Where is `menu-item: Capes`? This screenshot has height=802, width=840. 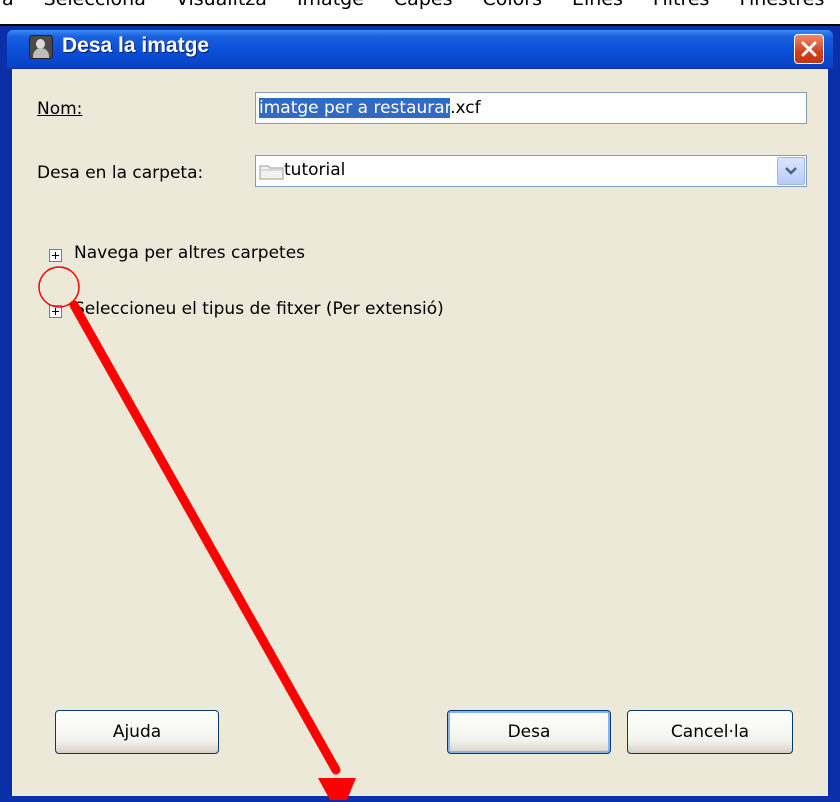
menu-item: Capes is located at coordinates (423, 5).